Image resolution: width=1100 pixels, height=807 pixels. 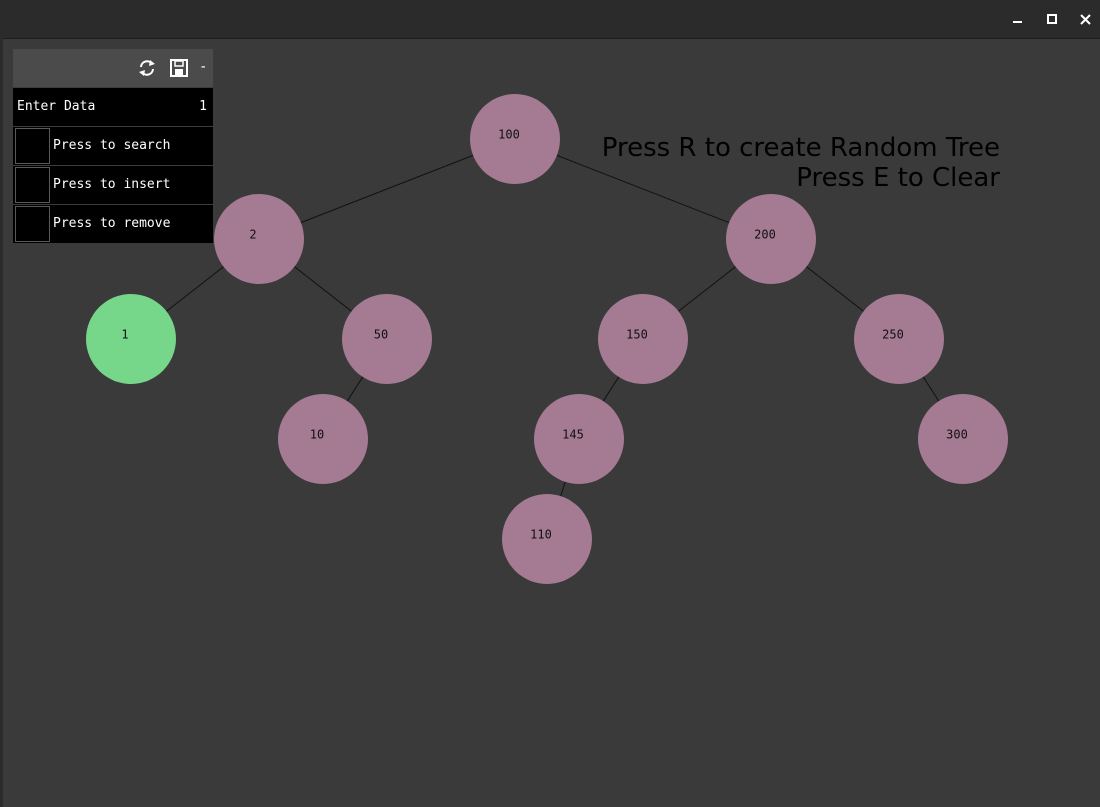 I want to click on tree-node: 1, so click(x=131, y=339).